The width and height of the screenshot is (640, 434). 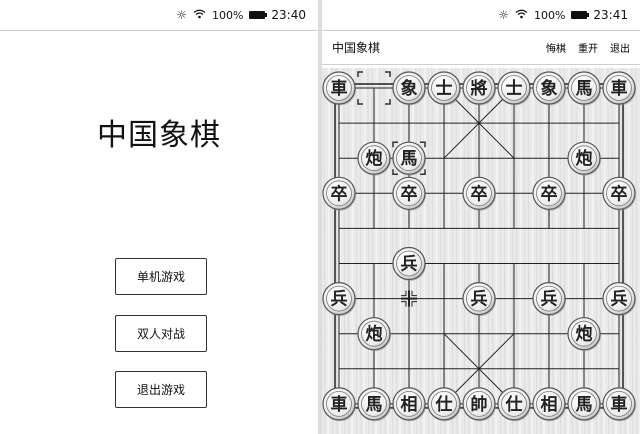 What do you see at coordinates (159, 135) in the screenshot?
I see `app-title: 中国象棋` at bounding box center [159, 135].